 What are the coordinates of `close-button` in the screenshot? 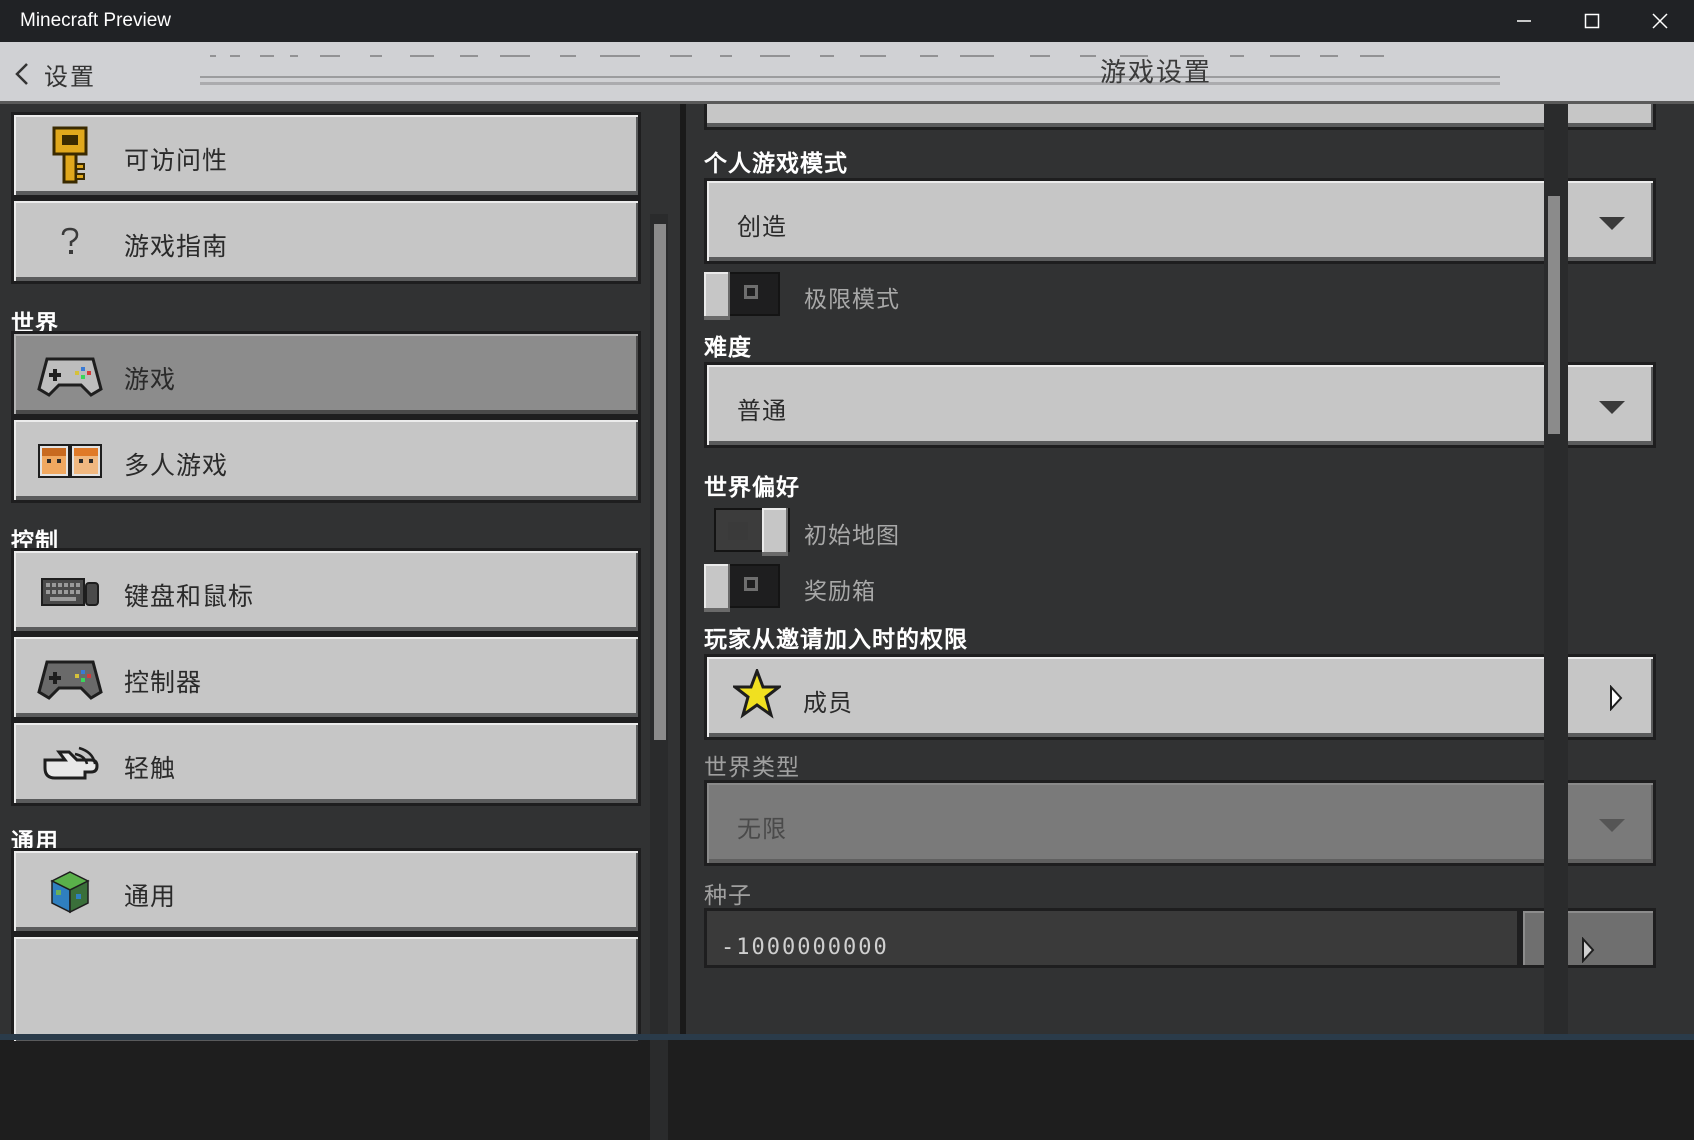 It's located at (1660, 21).